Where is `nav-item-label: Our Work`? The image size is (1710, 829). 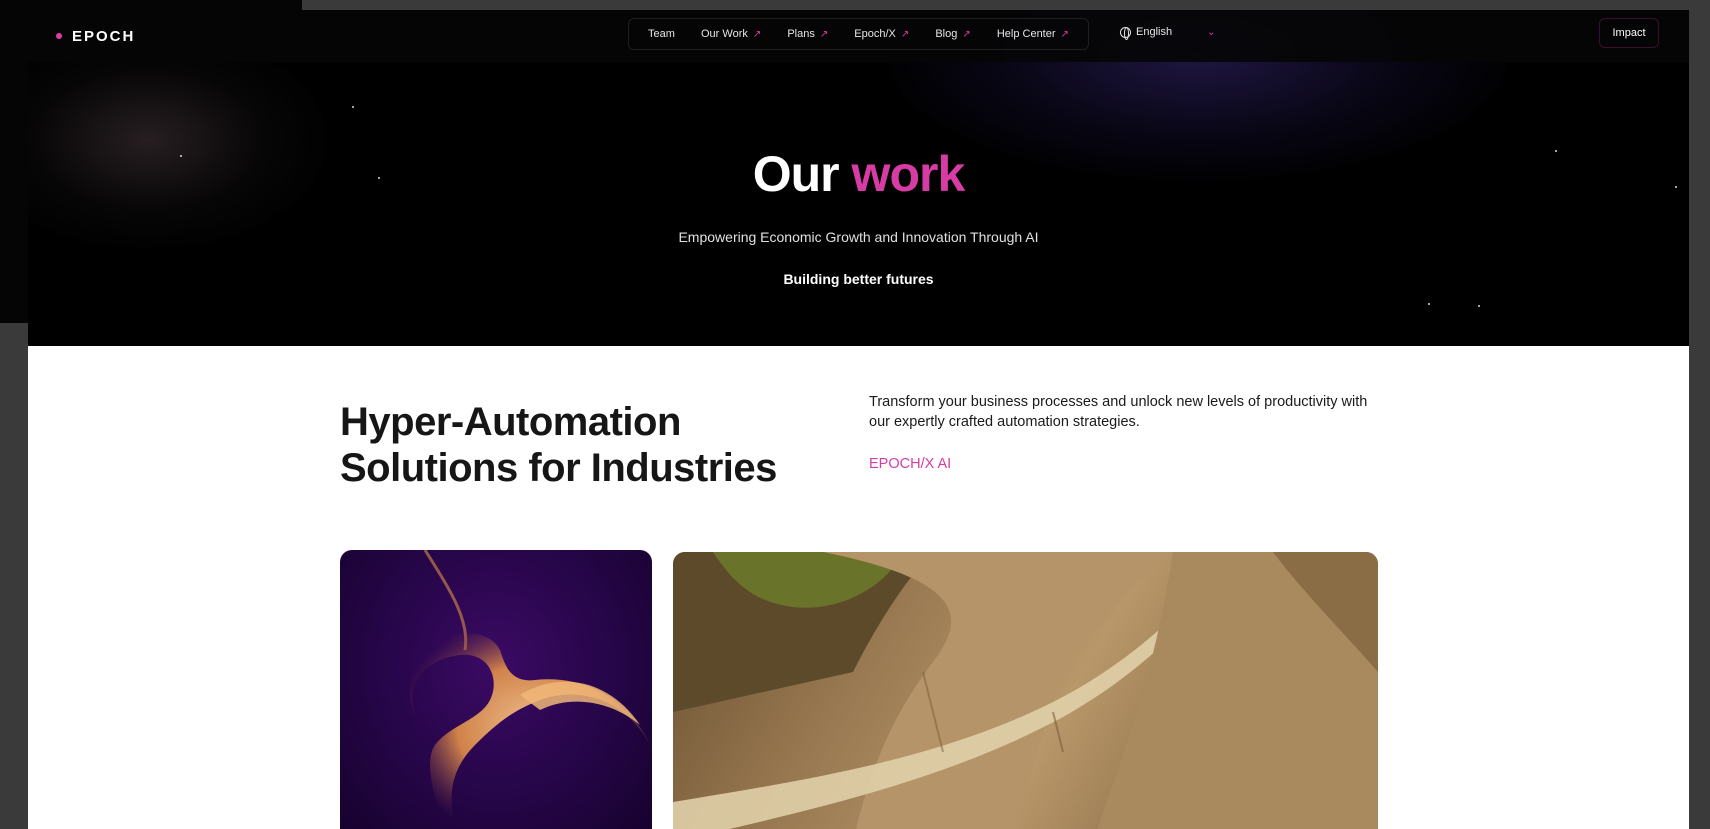 nav-item-label: Our Work is located at coordinates (724, 34).